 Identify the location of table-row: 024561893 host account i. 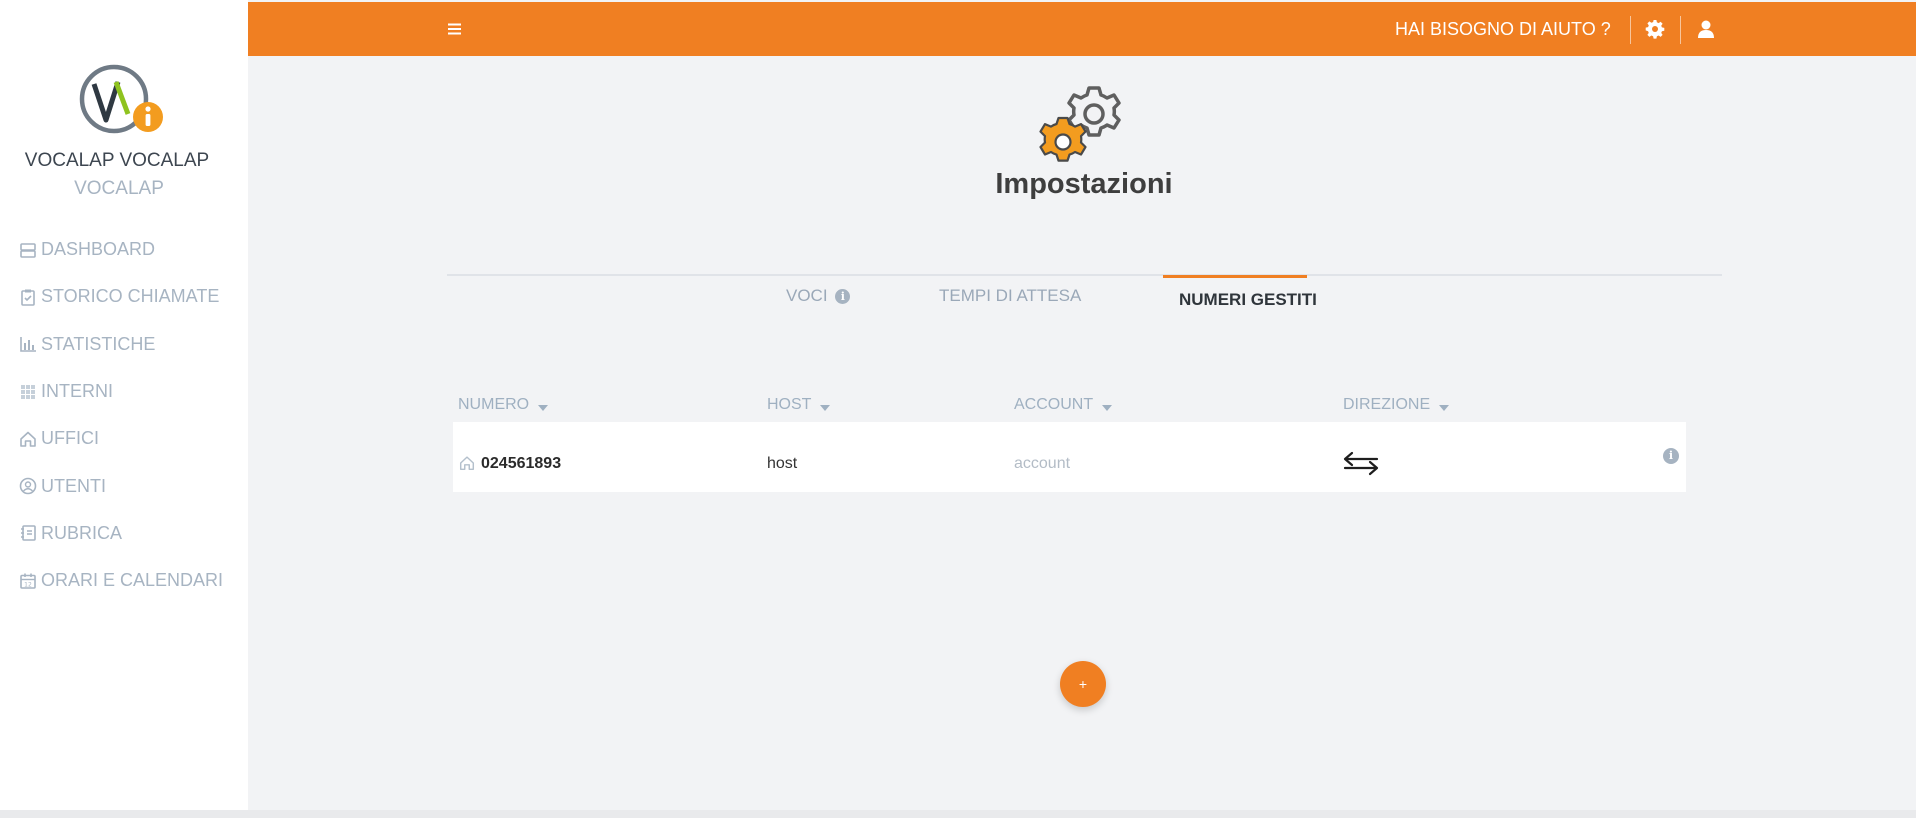
(1069, 457).